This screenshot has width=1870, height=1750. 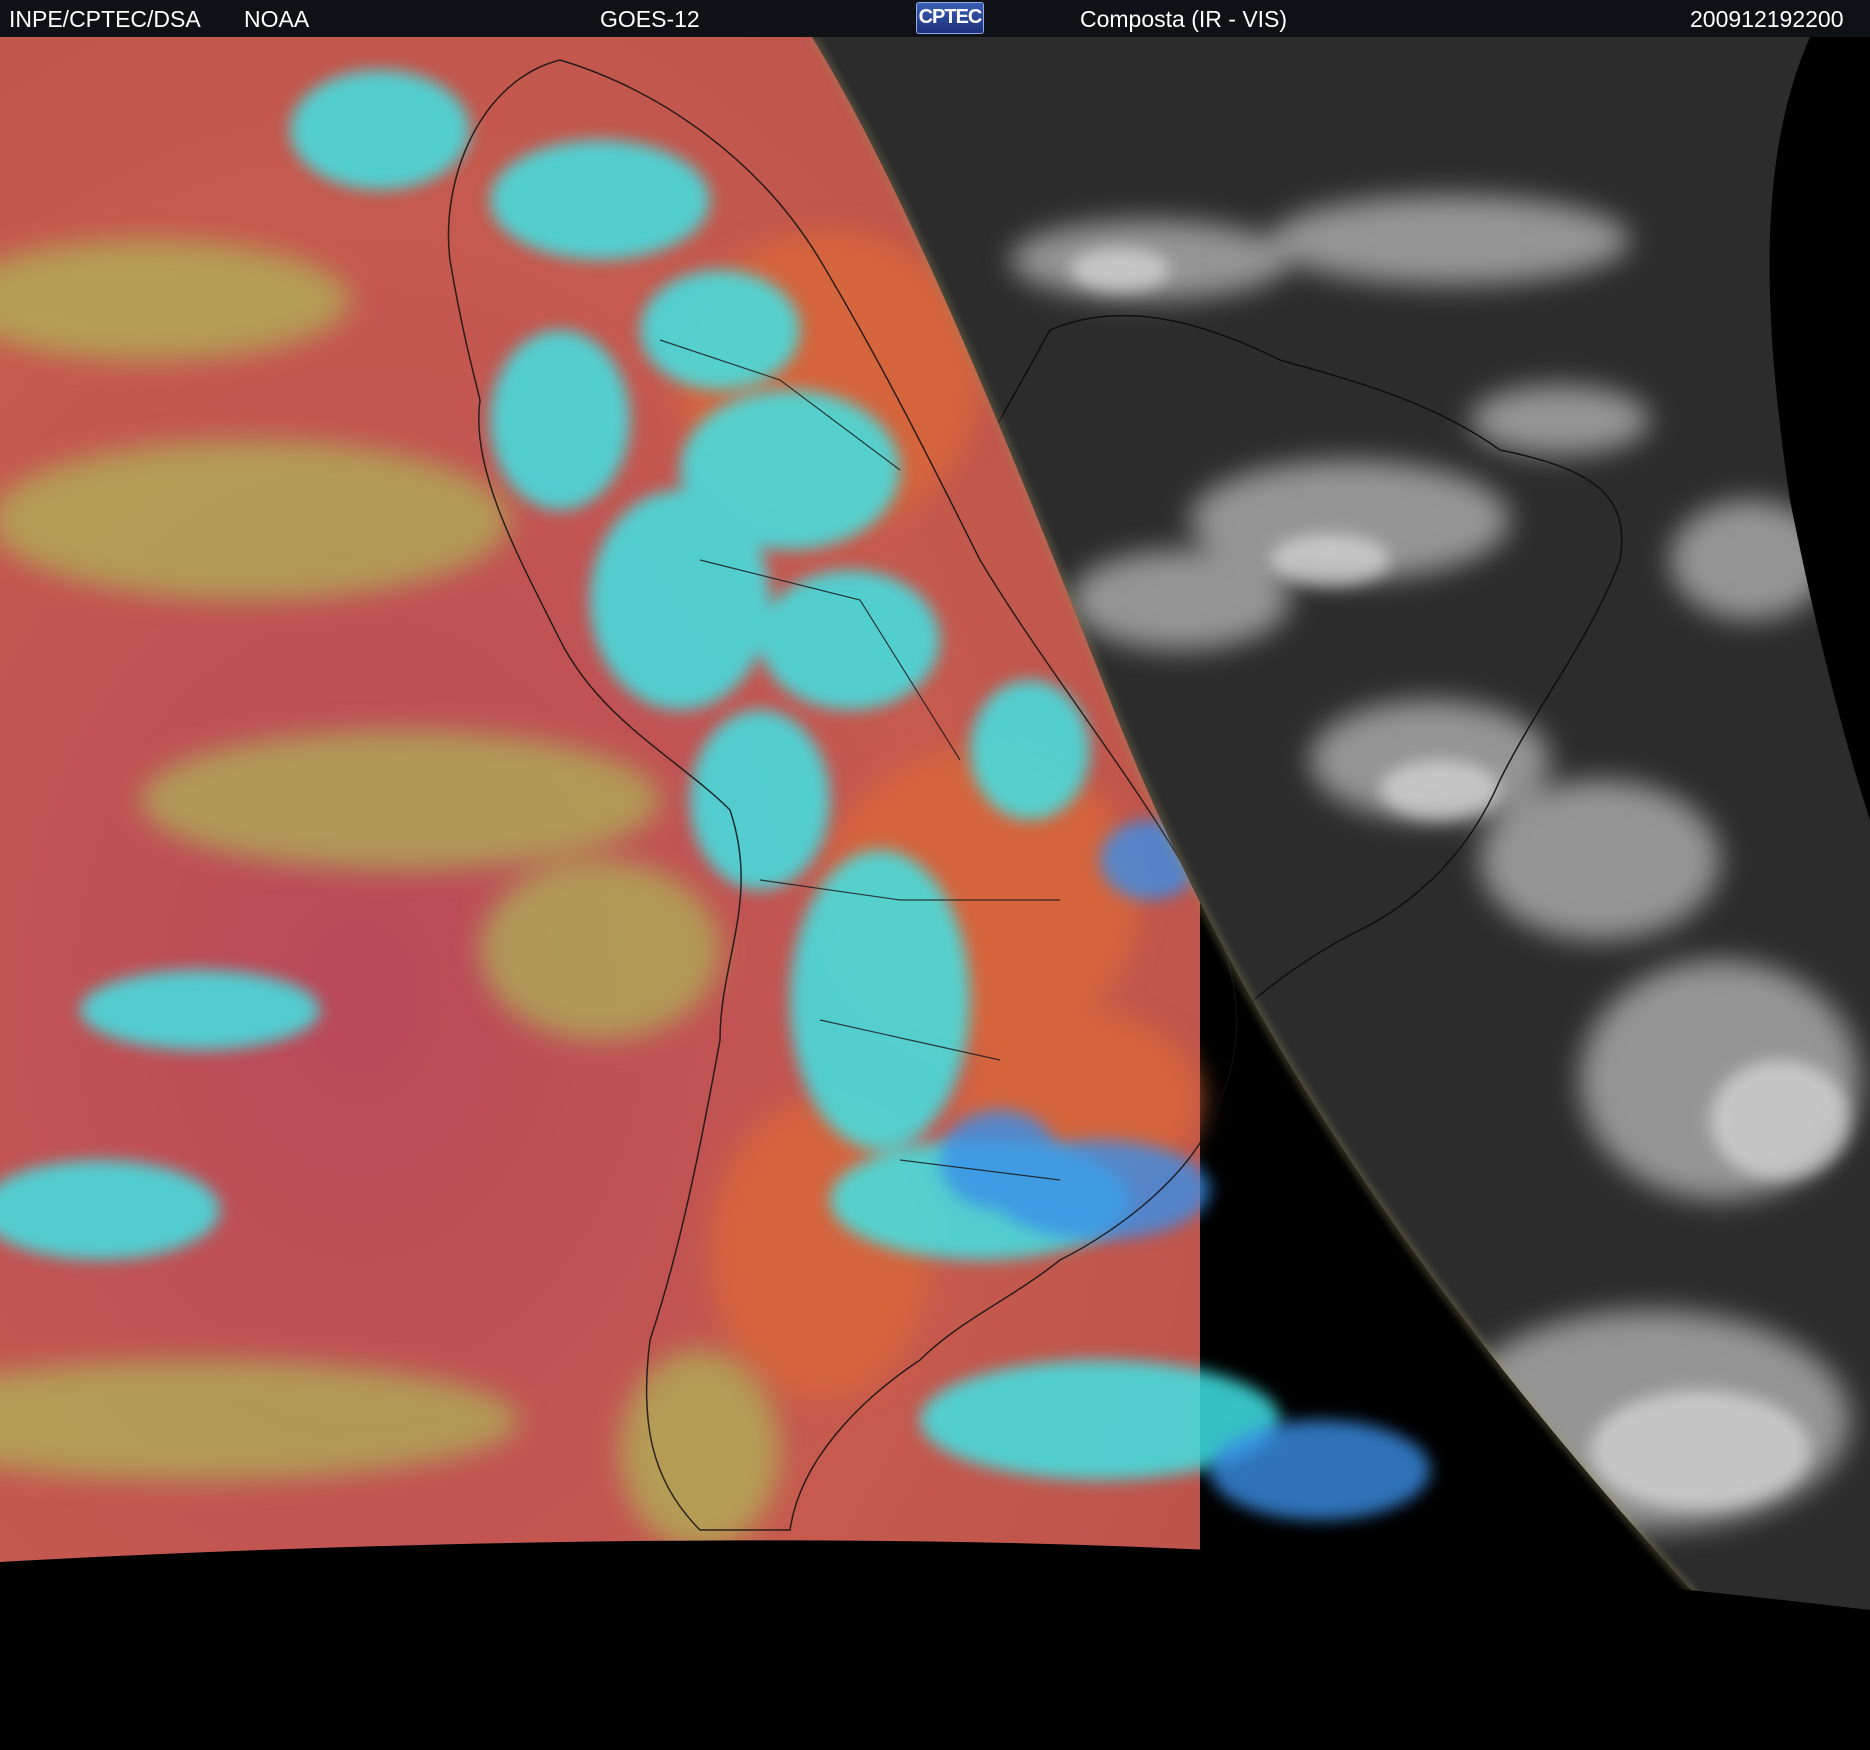 I want to click on cptec-logo: CPTEC, so click(x=950, y=18).